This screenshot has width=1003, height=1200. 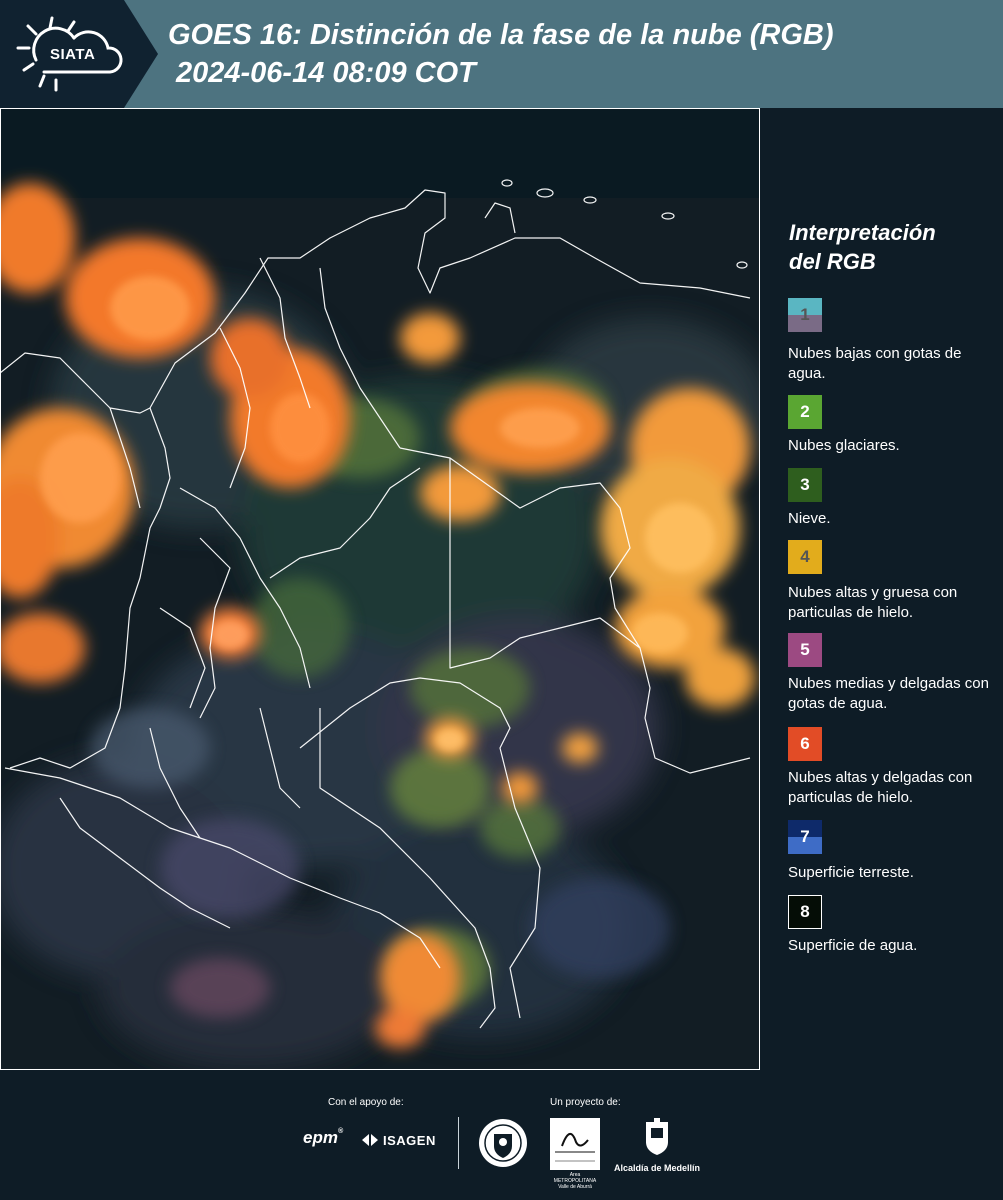 What do you see at coordinates (657, 1168) in the screenshot?
I see `alcaldia-logo-text: Alcaldía de Medellín` at bounding box center [657, 1168].